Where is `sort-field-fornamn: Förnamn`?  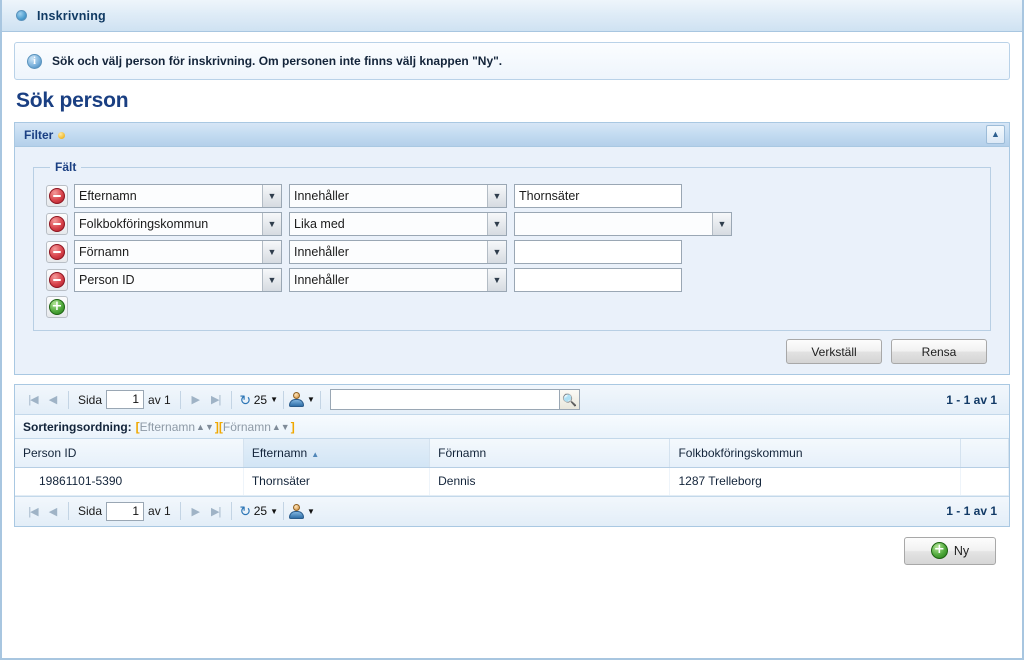 sort-field-fornamn: Förnamn is located at coordinates (247, 427).